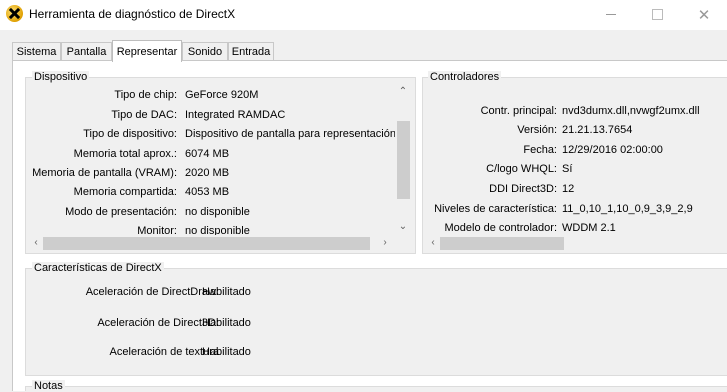 This screenshot has height=392, width=727. What do you see at coordinates (152, 292) in the screenshot?
I see `directdraw-accel-label: Aceleración de DirectDraw:` at bounding box center [152, 292].